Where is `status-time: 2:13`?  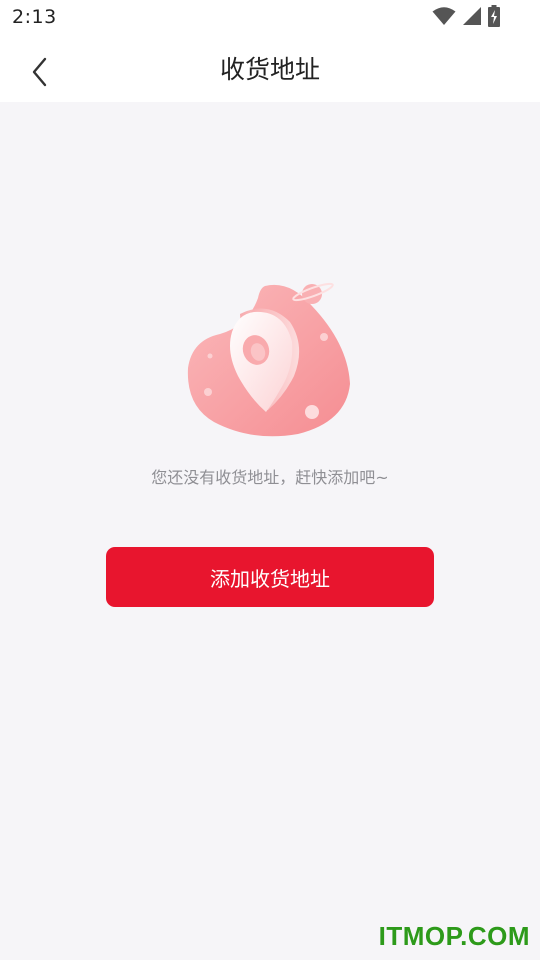 status-time: 2:13 is located at coordinates (34, 17).